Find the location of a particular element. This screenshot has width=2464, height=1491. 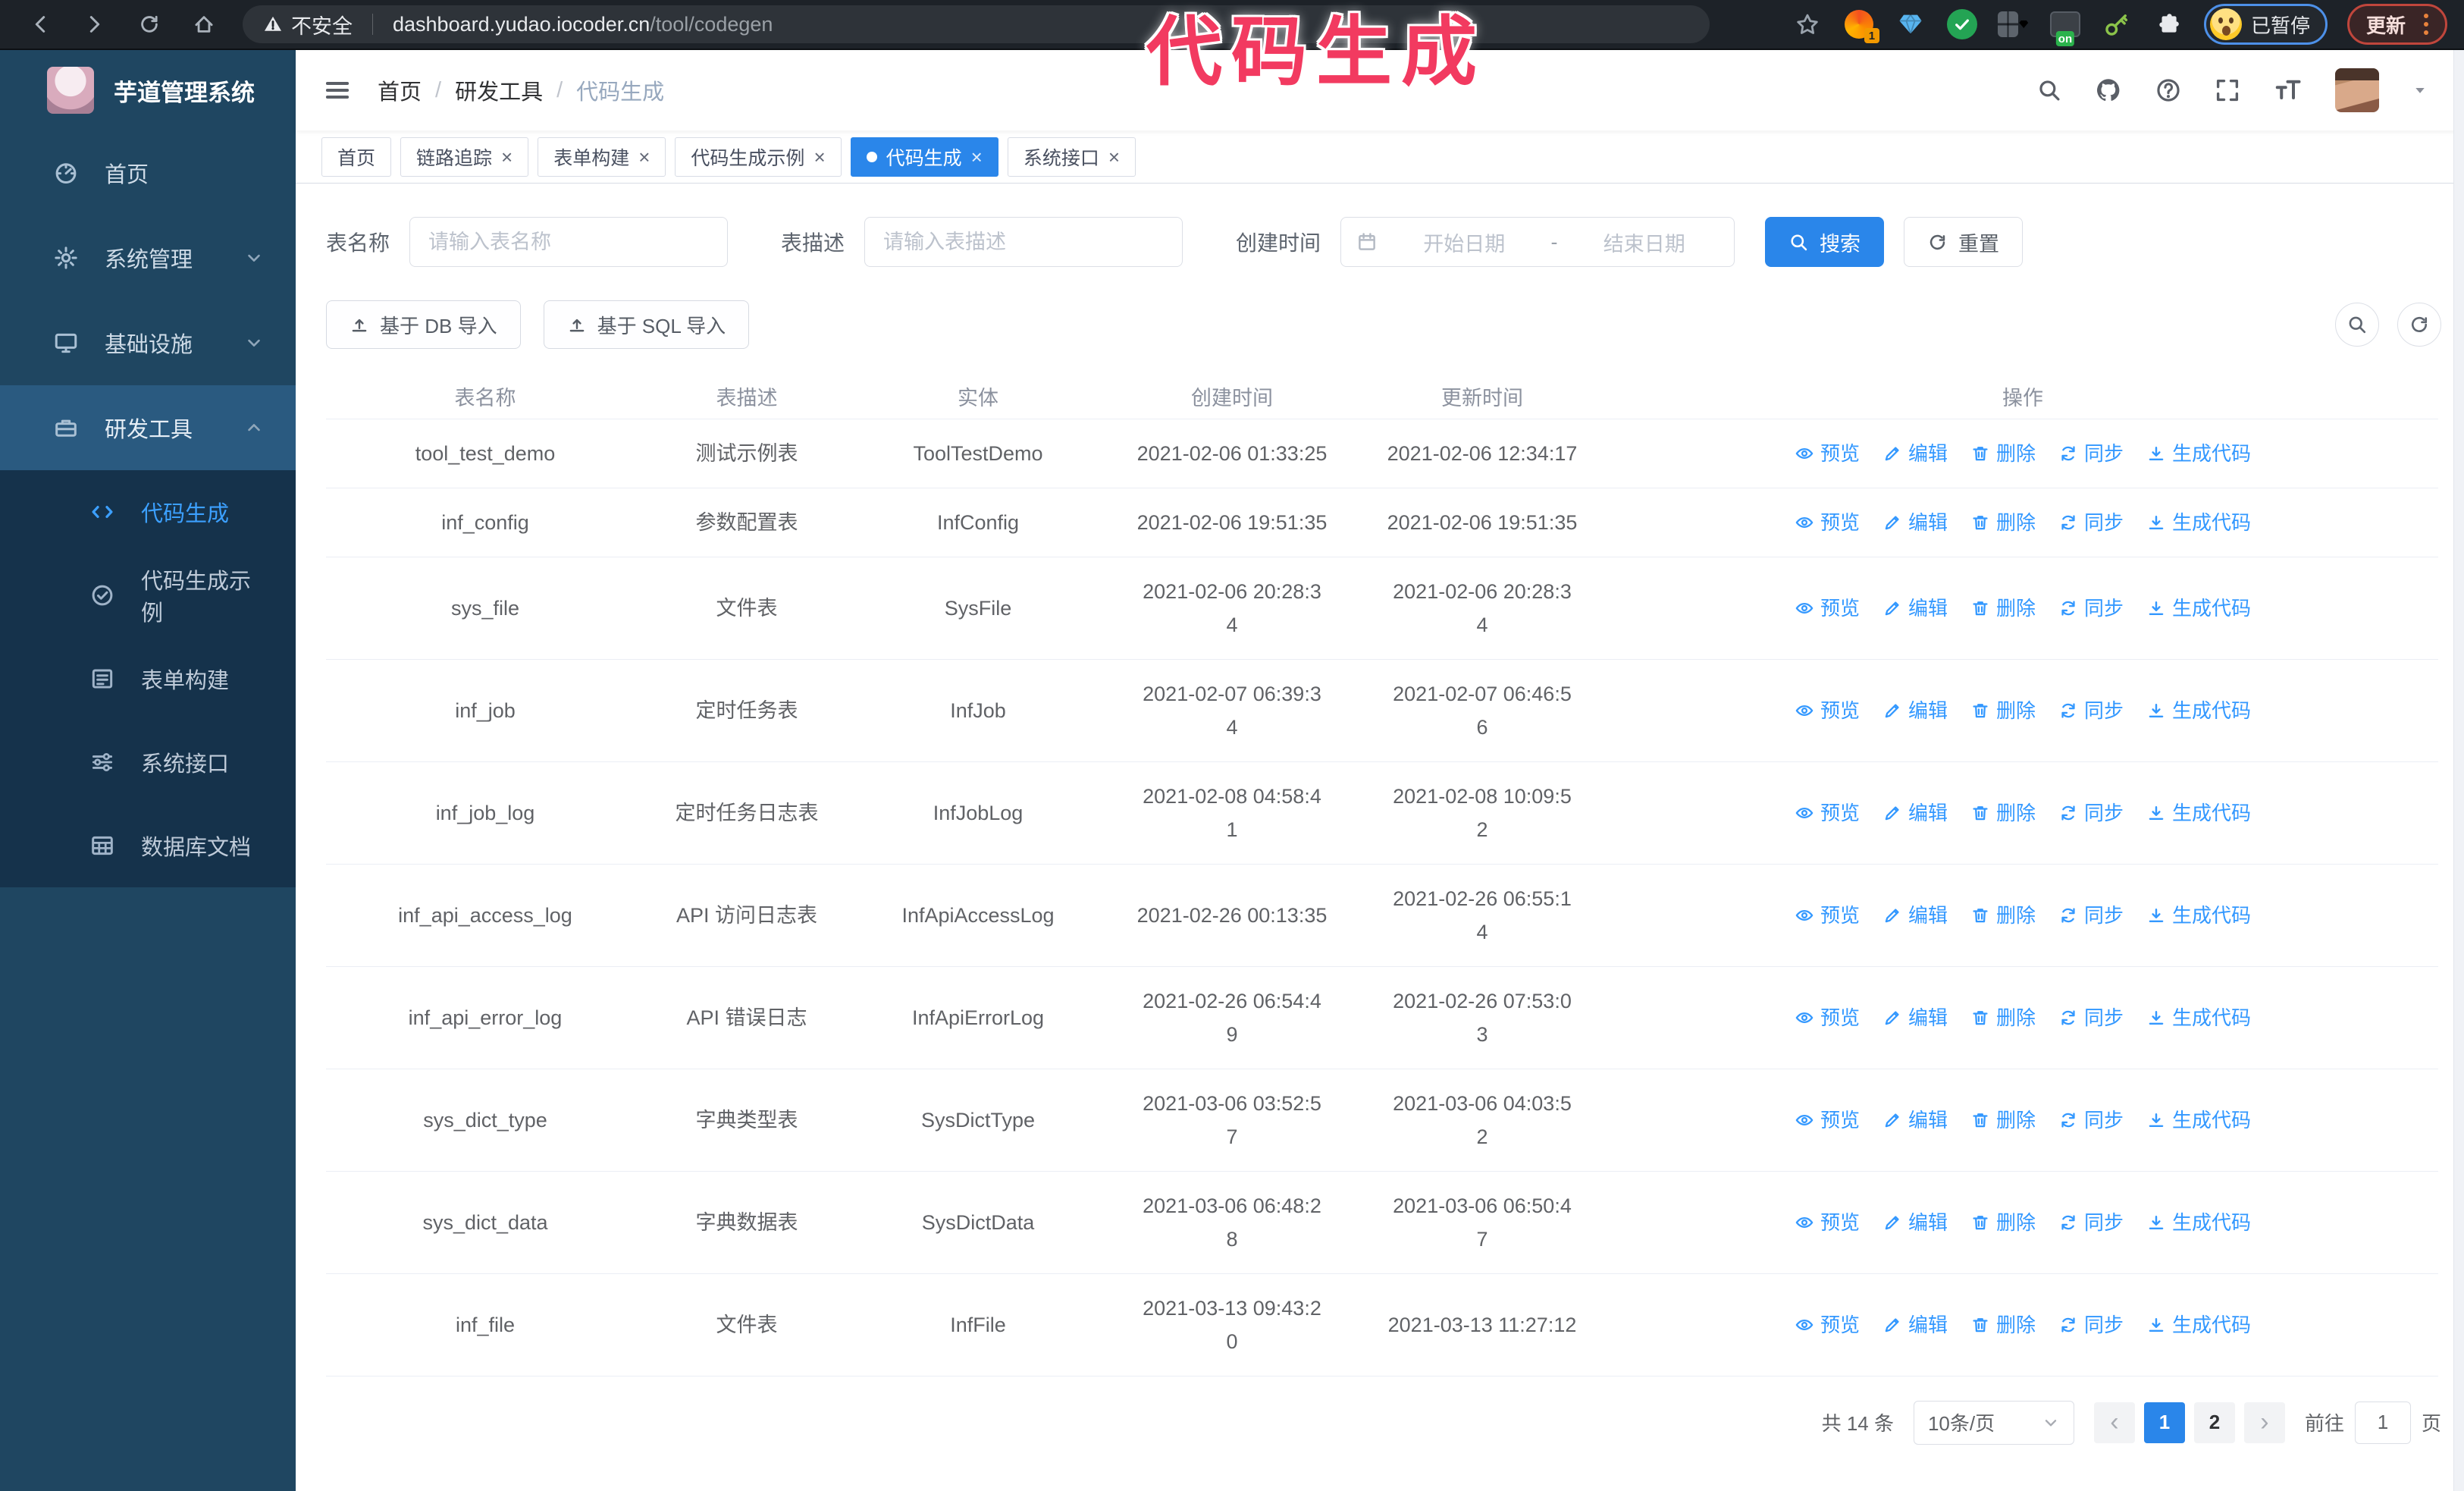

sidebar-item-system: 系统管理 is located at coordinates (148, 257).